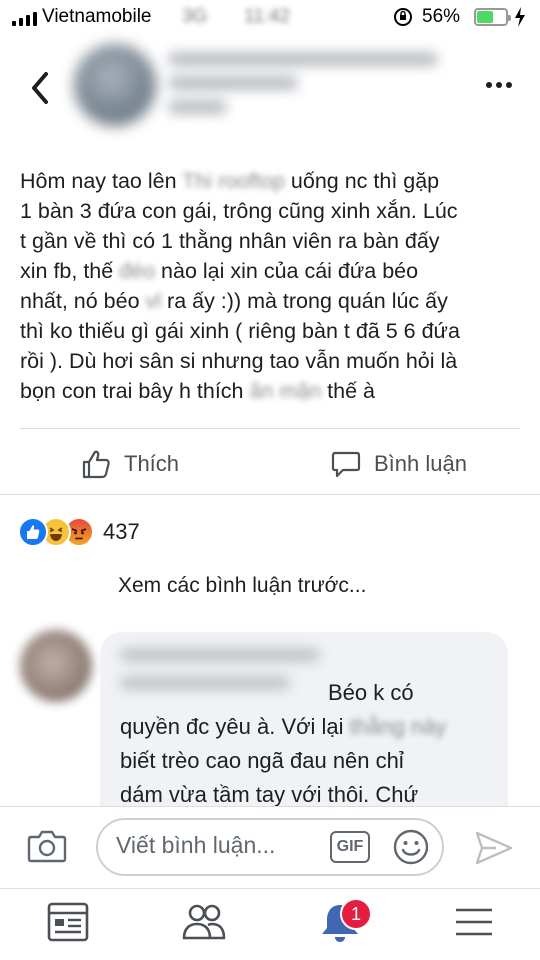  Describe the element at coordinates (485, 17) in the screenshot. I see `battery-level-fill` at that location.